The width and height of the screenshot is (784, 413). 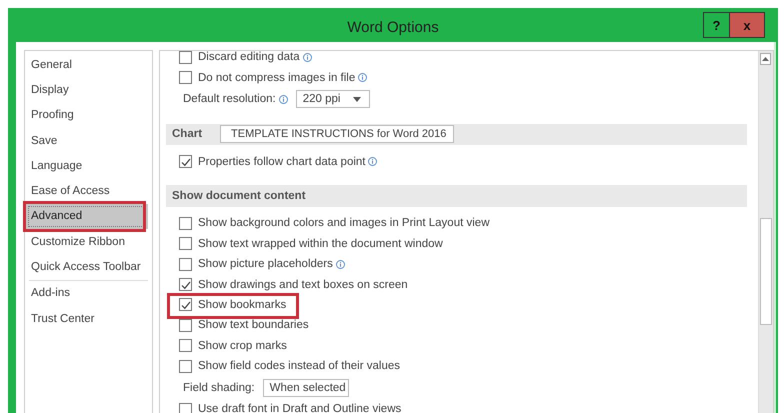 I want to click on window-title: Word Options, so click(x=393, y=27).